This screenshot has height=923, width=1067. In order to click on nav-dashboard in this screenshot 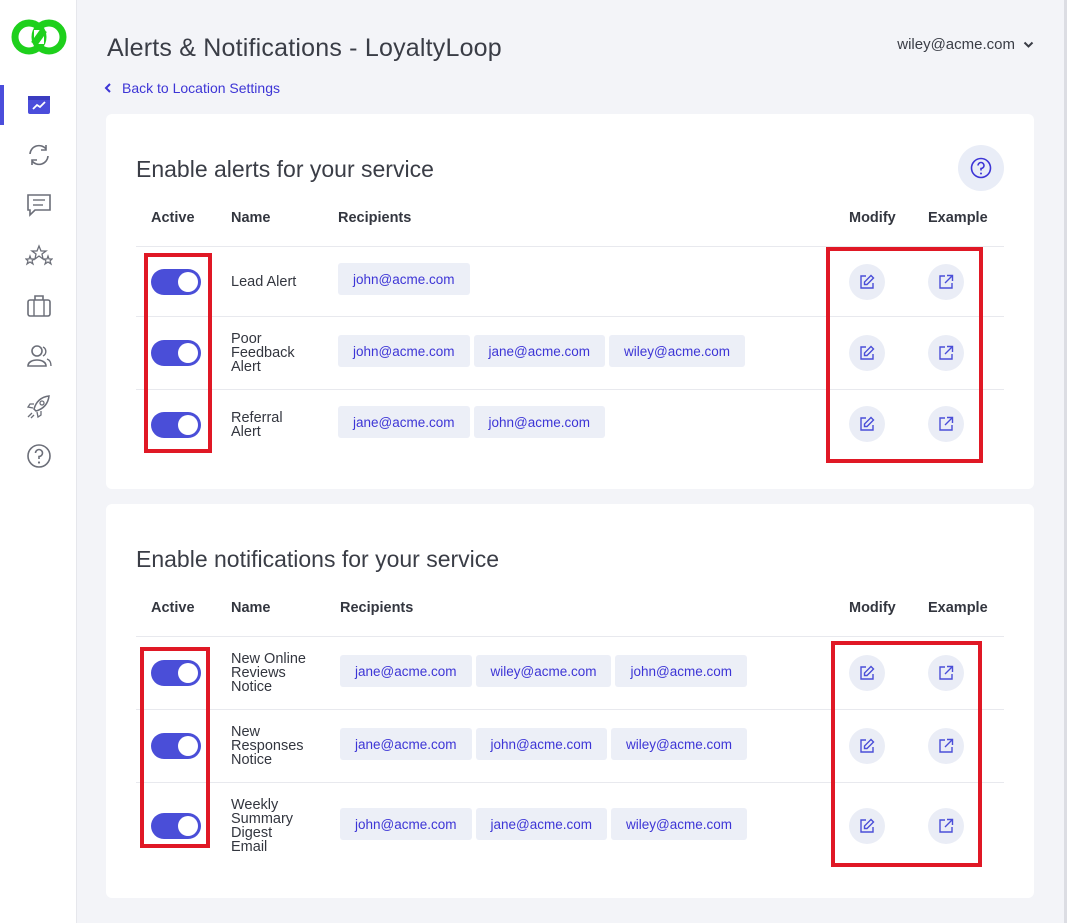, I will do `click(38, 105)`.